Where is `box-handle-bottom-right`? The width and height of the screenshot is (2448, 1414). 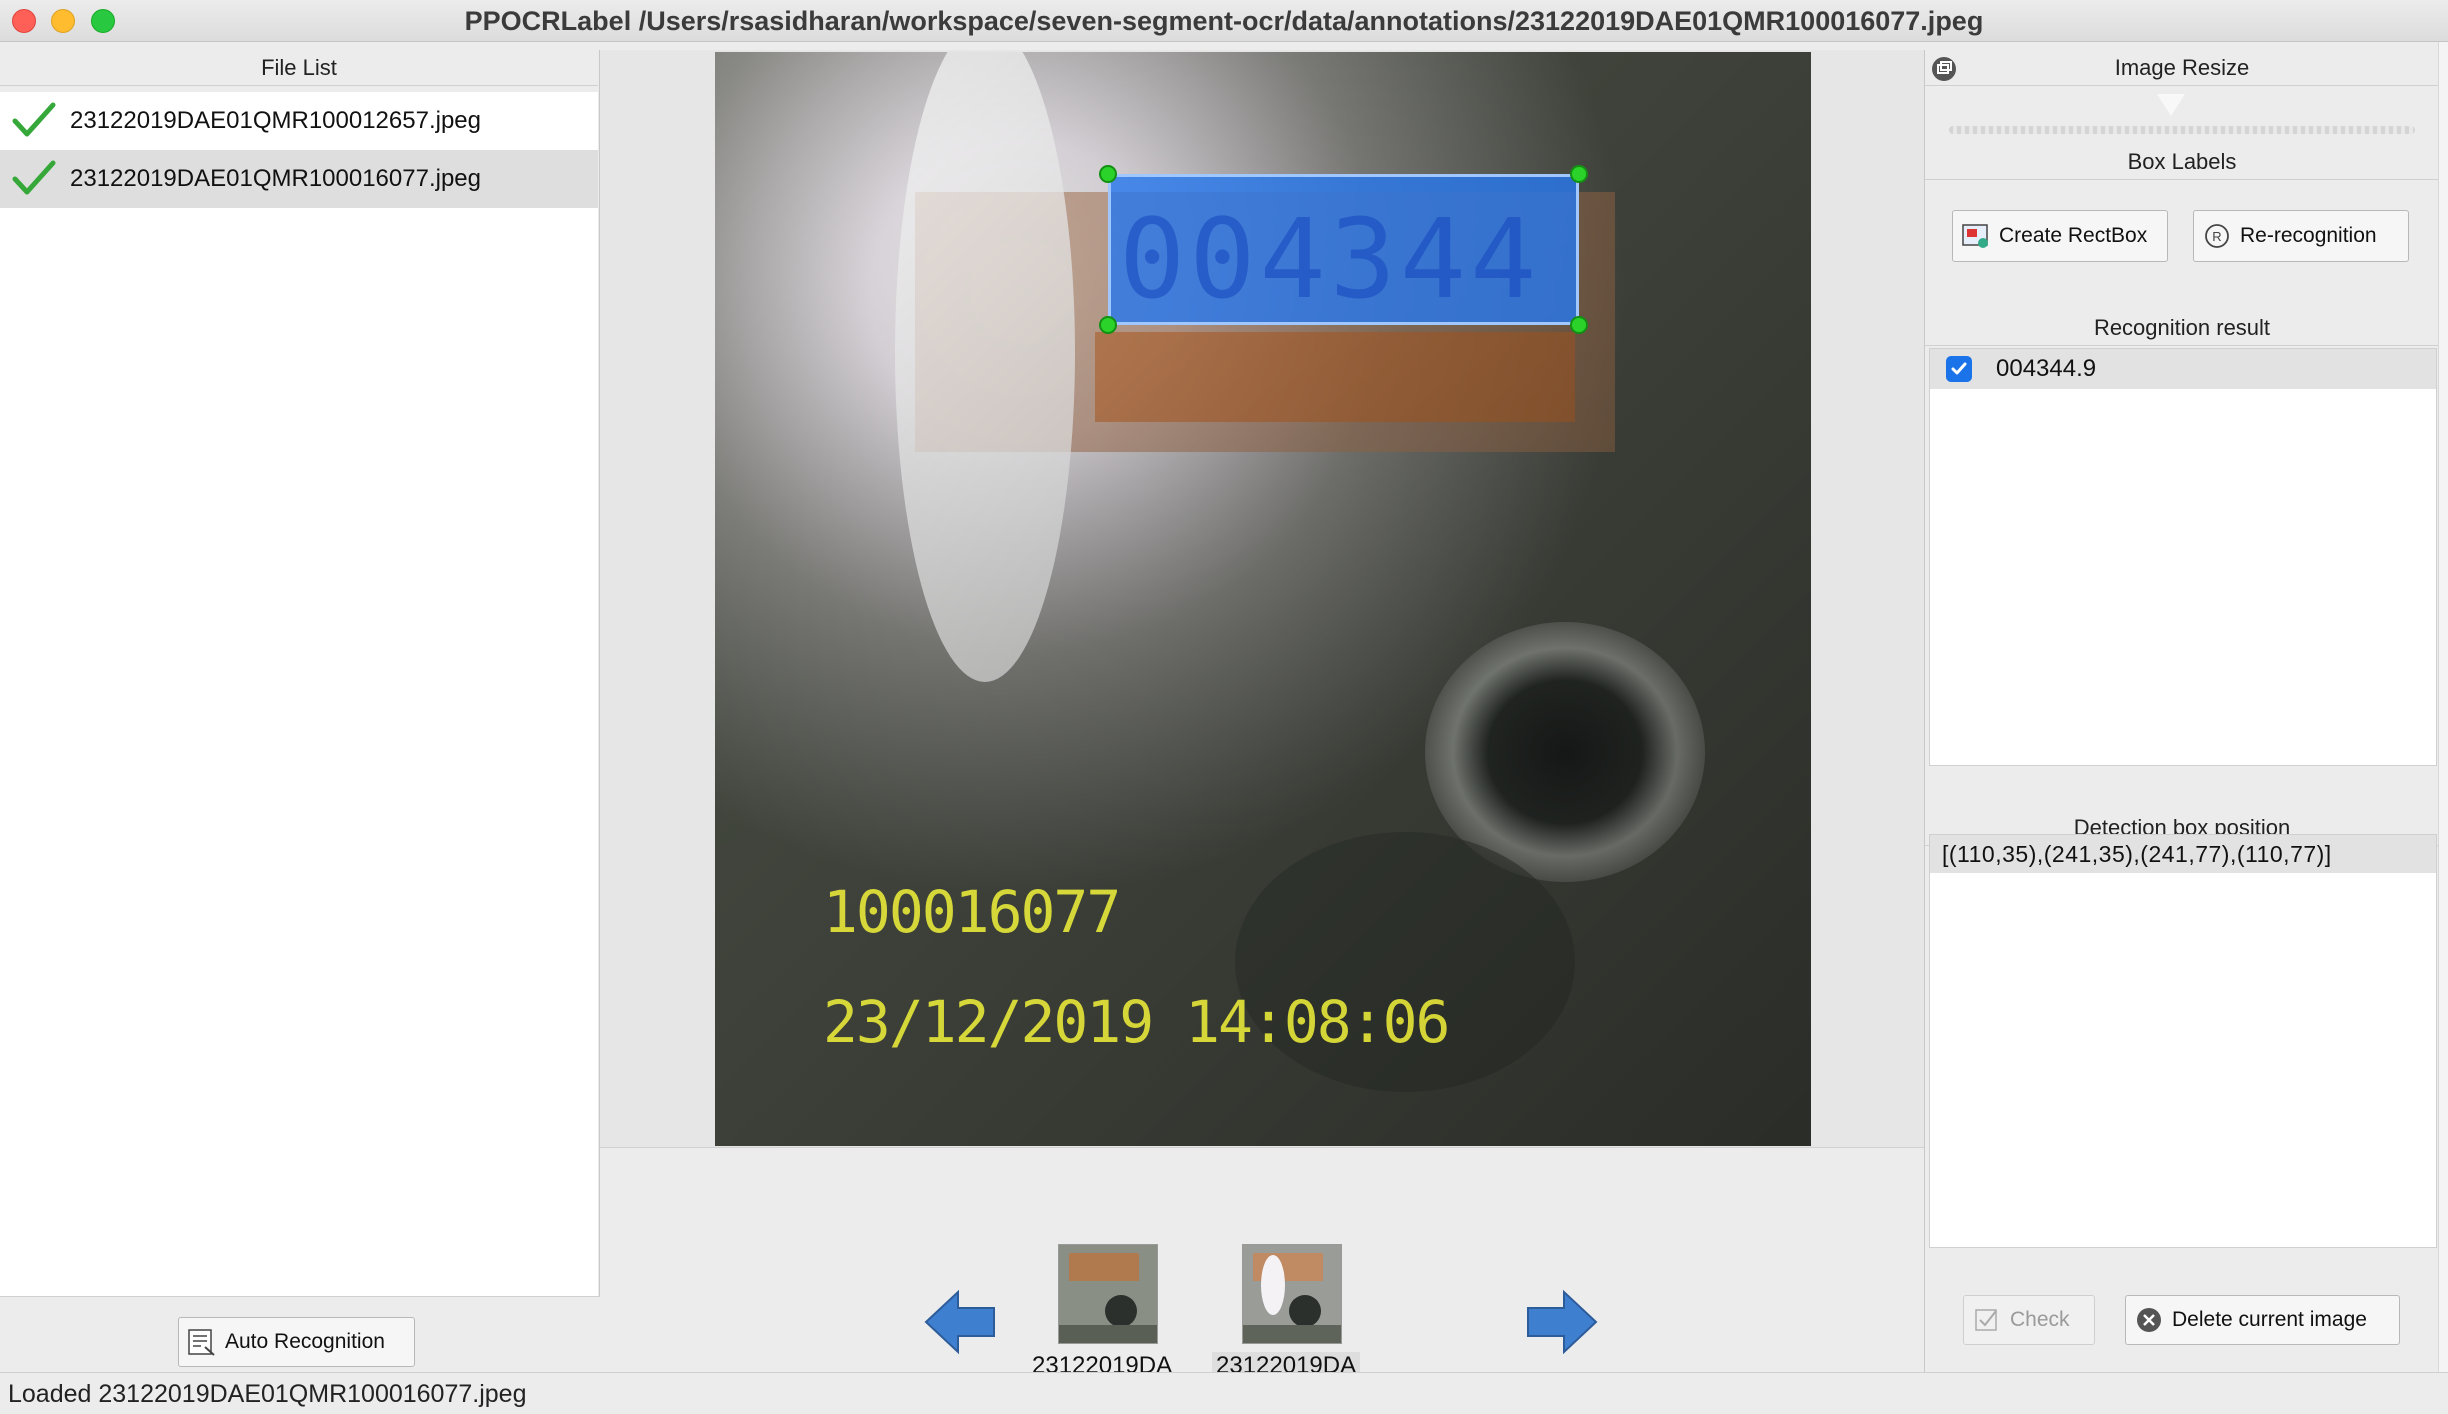 box-handle-bottom-right is located at coordinates (1579, 325).